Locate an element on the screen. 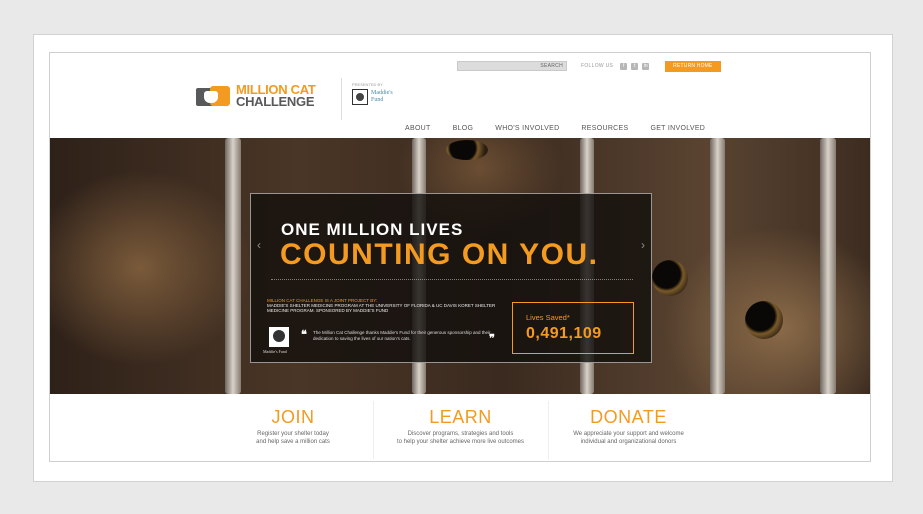 Image resolution: width=923 pixels, height=514 pixels. site-logo: MILLION CAT CHALLENGE is located at coordinates (256, 96).